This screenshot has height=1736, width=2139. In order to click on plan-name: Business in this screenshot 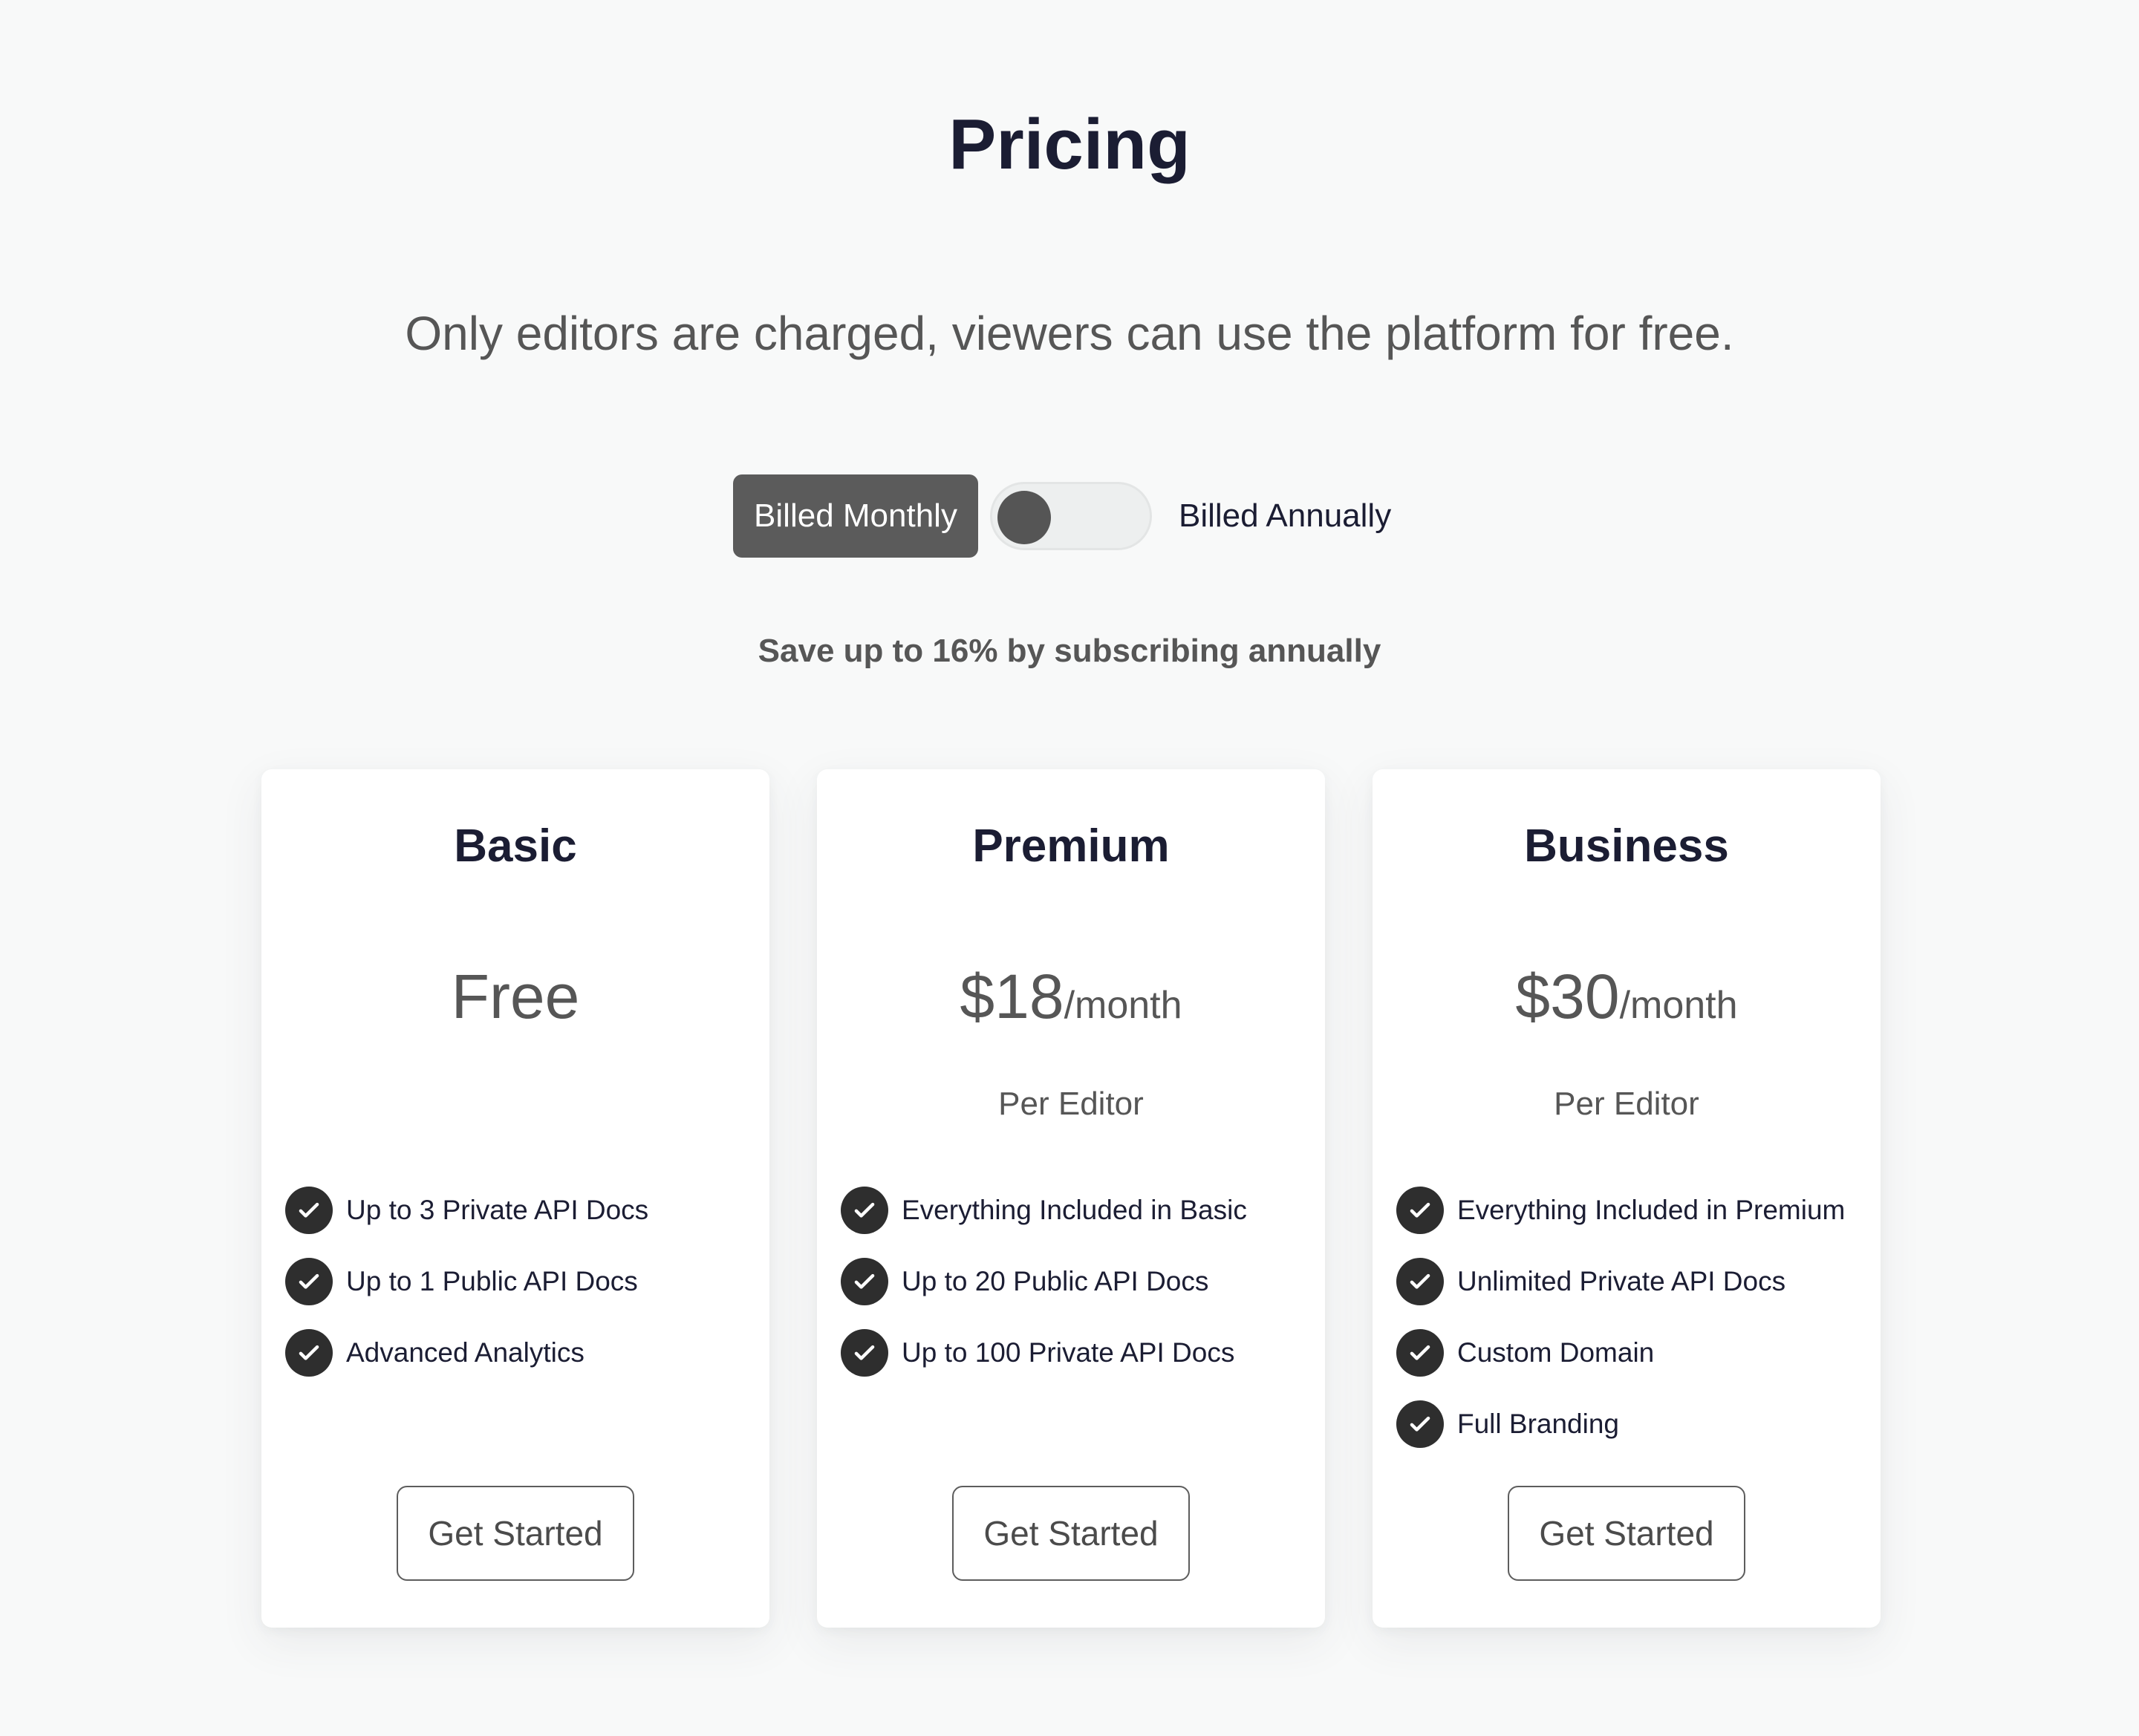, I will do `click(1626, 846)`.